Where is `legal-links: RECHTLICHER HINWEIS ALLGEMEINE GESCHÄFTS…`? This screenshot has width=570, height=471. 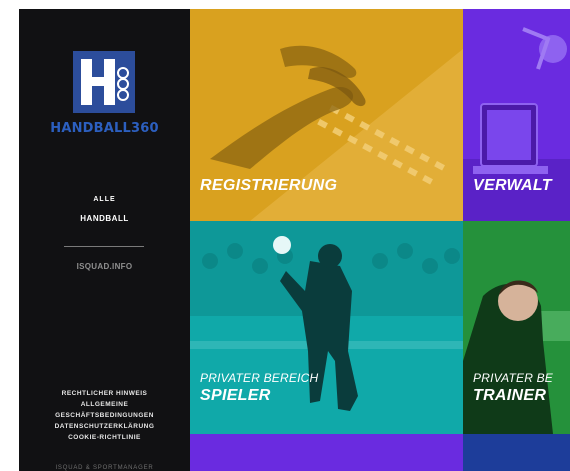
legal-links: RECHTLICHER HINWEIS ALLGEMEINE GESCHÄFTS… is located at coordinates (104, 415).